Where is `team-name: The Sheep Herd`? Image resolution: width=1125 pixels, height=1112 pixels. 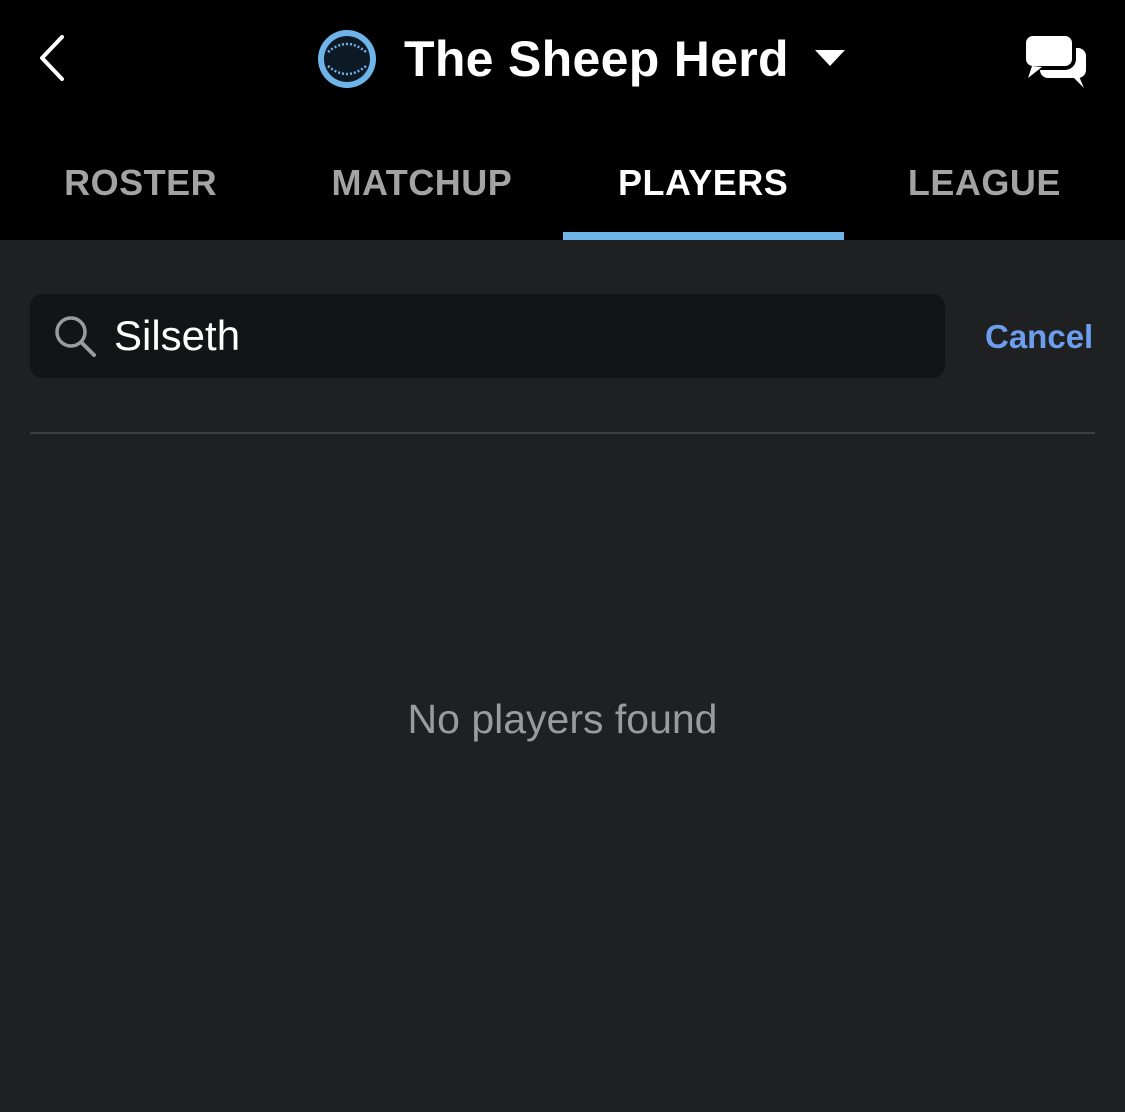 team-name: The Sheep Herd is located at coordinates (596, 59).